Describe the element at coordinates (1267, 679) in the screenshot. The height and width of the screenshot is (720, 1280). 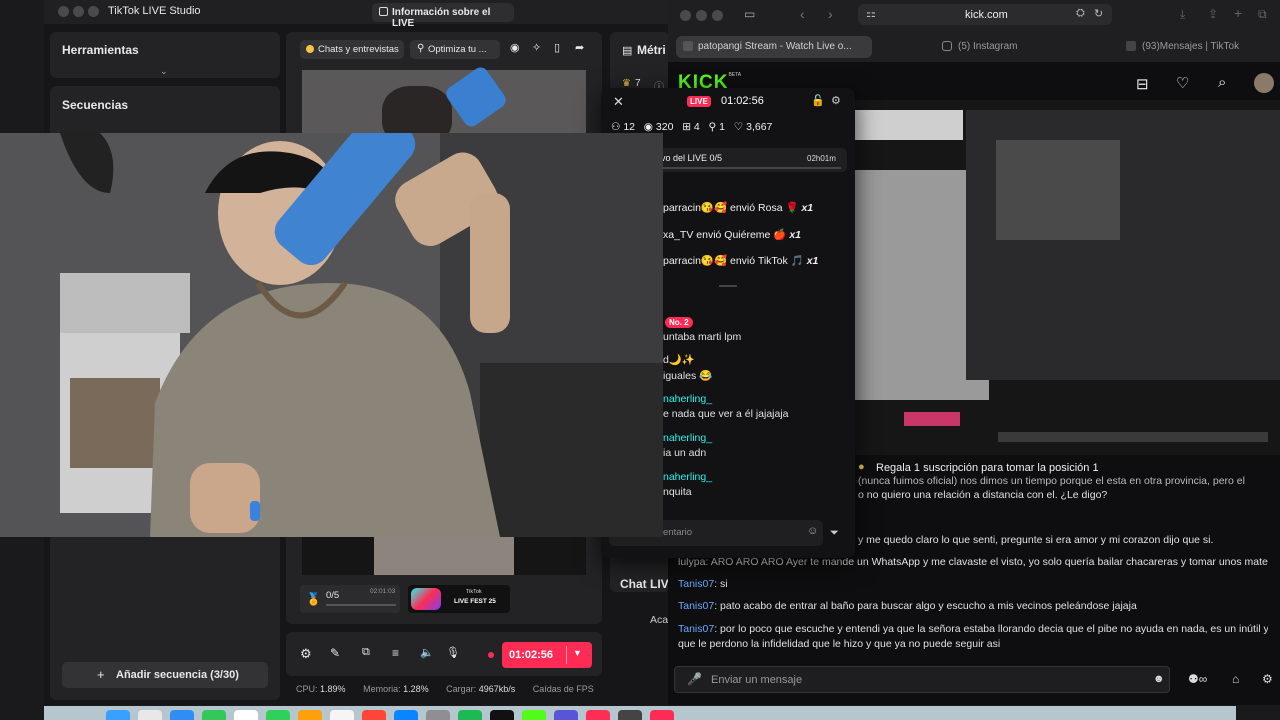
I see `chat-settings-icon: ⚙` at that location.